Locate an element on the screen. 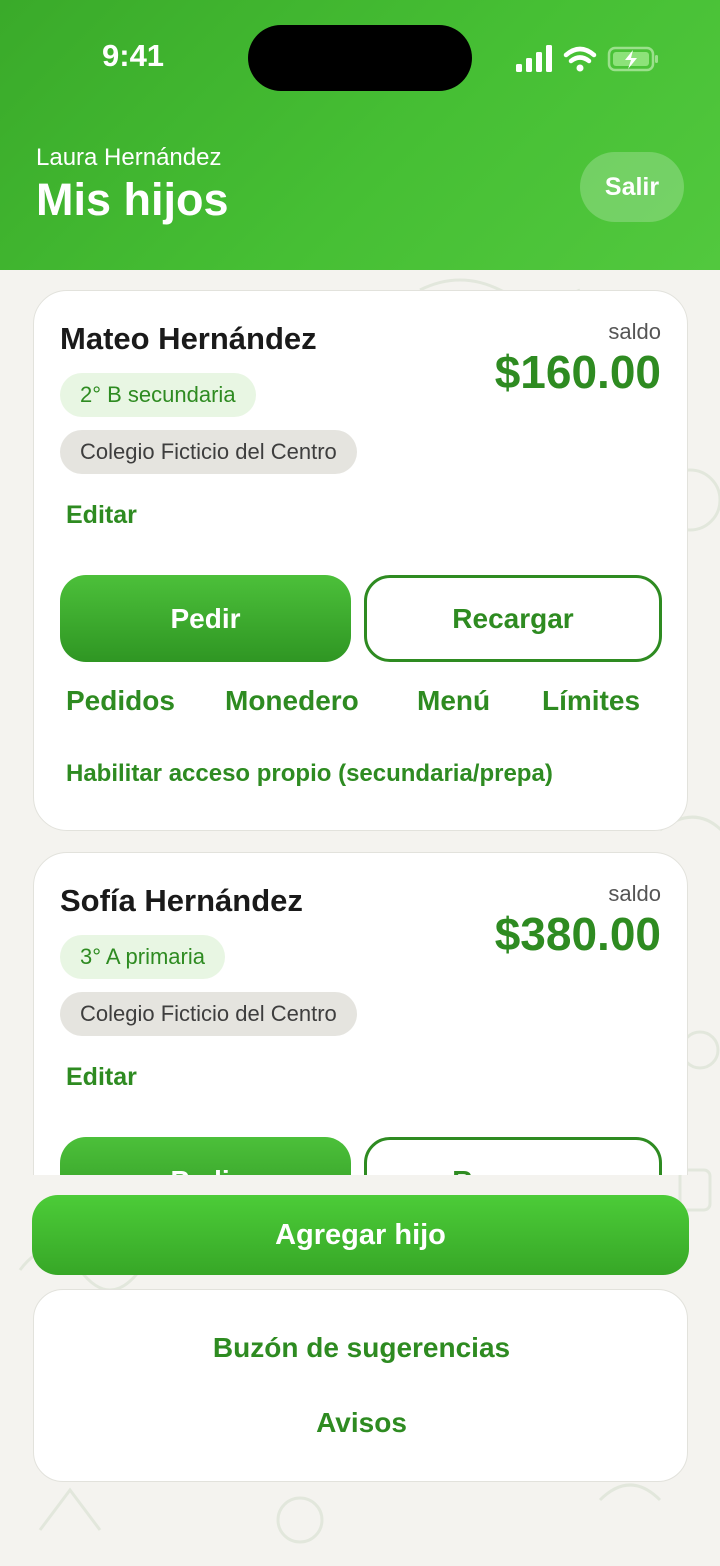 Image resolution: width=720 pixels, height=1566 pixels. signal-icon is located at coordinates (534, 58).